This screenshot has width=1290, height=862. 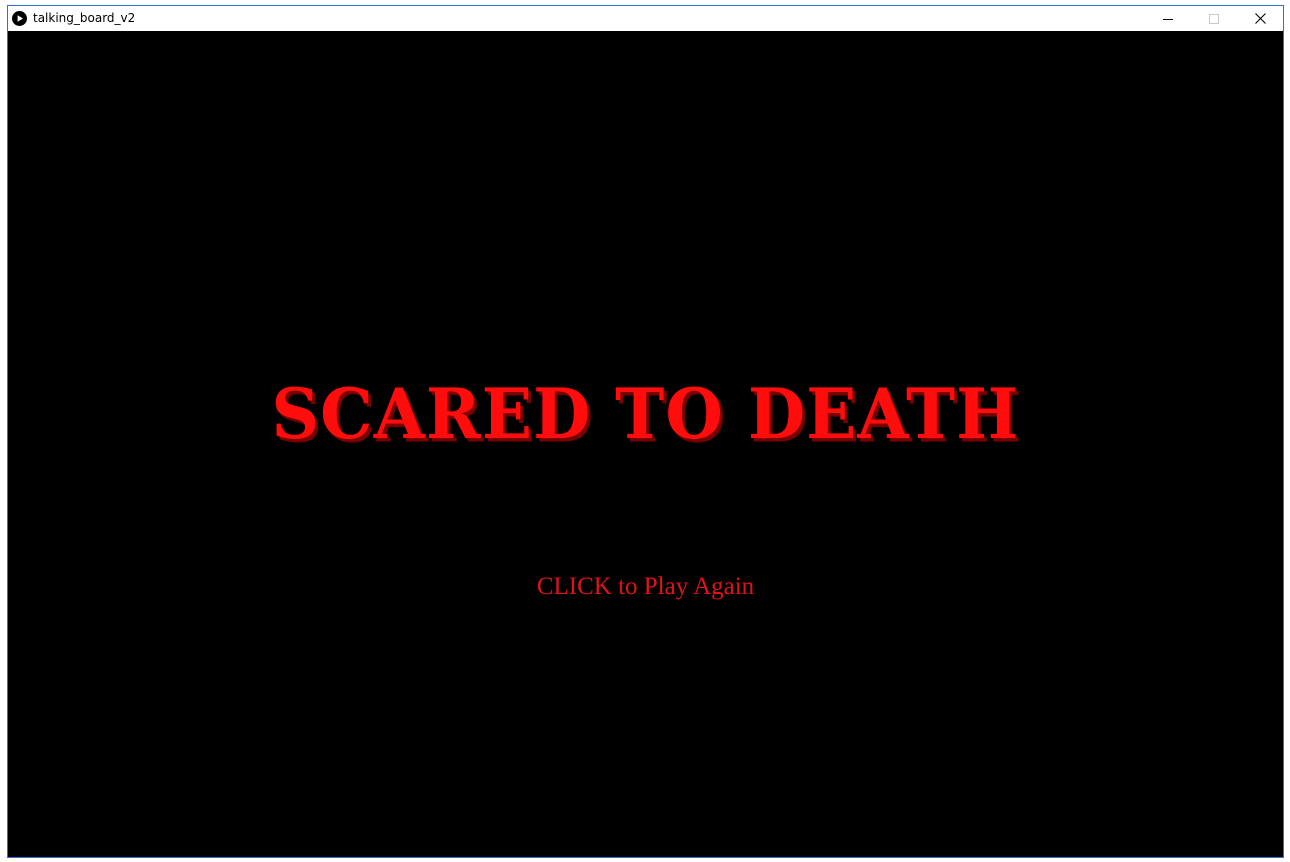 What do you see at coordinates (645, 18) in the screenshot?
I see `title-bar: talking_board_v2` at bounding box center [645, 18].